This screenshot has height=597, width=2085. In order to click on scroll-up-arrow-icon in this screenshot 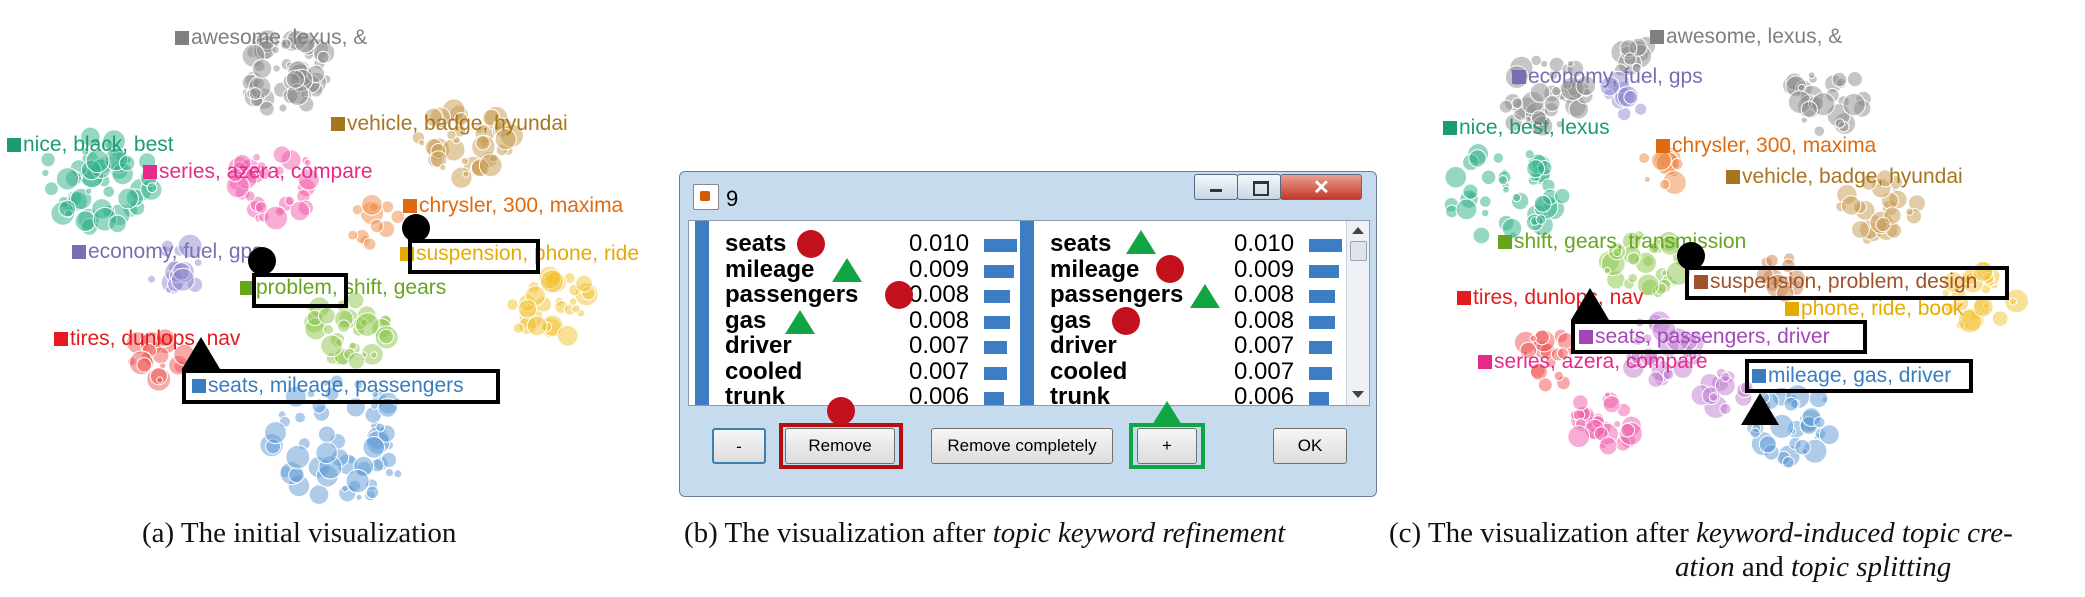, I will do `click(1358, 230)`.